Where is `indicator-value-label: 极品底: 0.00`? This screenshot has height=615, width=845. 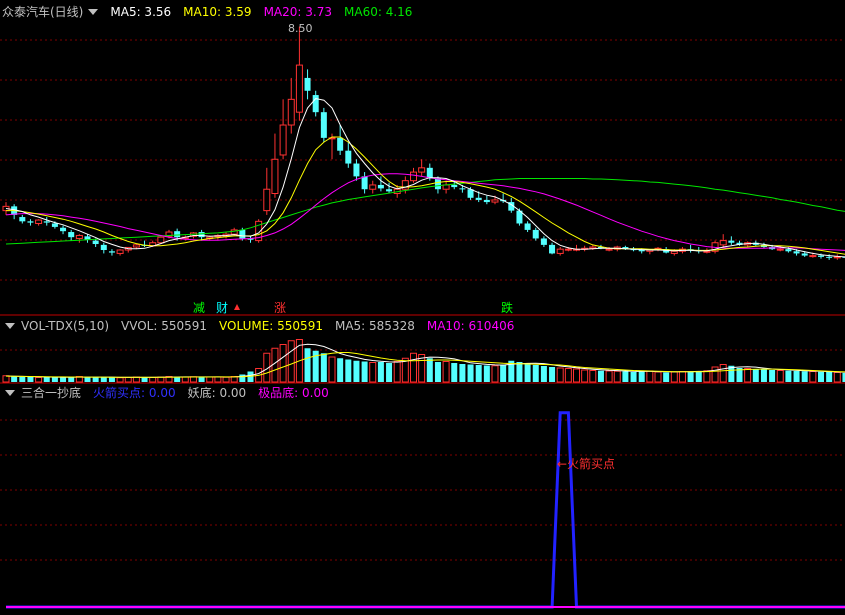
indicator-value-label: 极品底: 0.00 is located at coordinates (293, 393).